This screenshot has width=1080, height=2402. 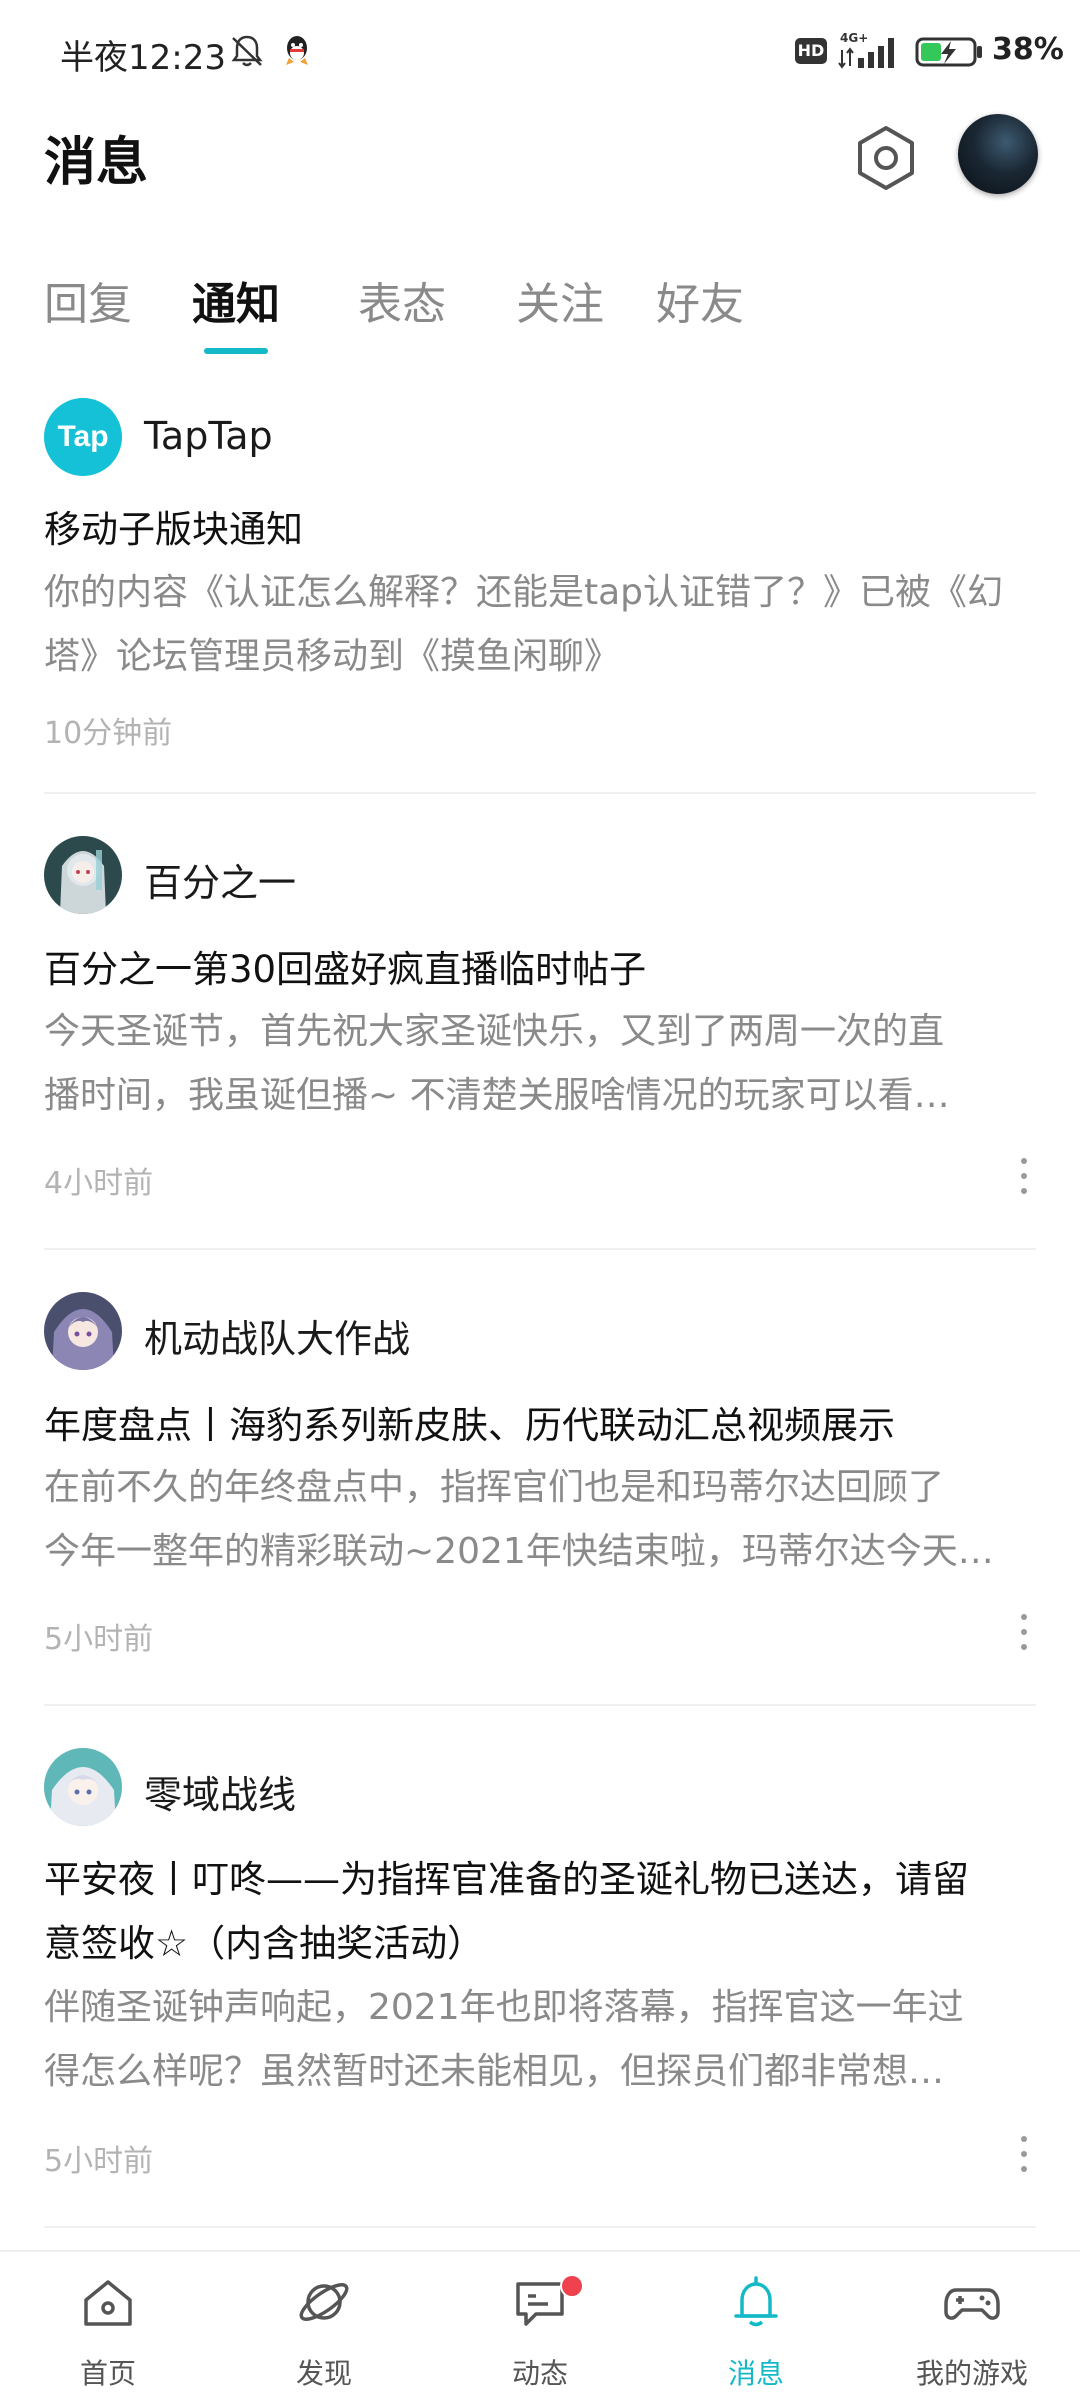 What do you see at coordinates (756, 2301) in the screenshot?
I see `bell-icon` at bounding box center [756, 2301].